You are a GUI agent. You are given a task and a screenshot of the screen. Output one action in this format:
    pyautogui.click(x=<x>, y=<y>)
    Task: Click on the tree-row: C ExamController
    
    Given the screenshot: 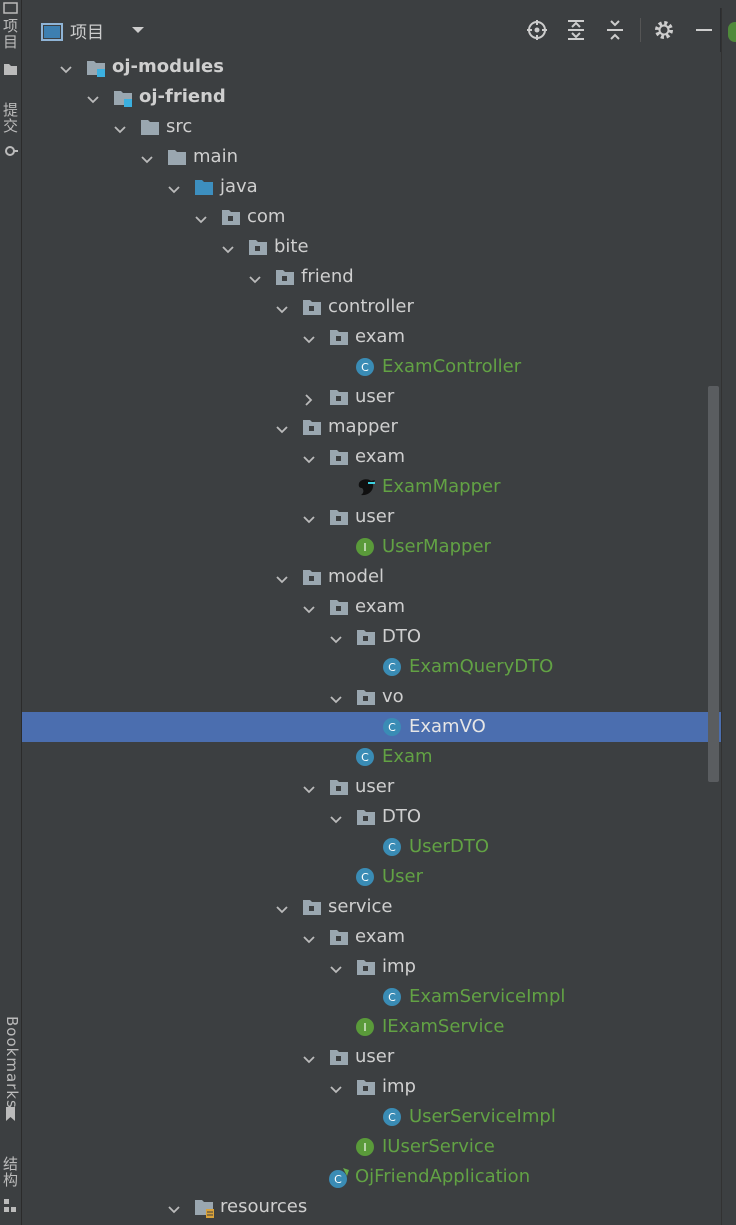 What is the action you would take?
    pyautogui.click(x=371, y=367)
    